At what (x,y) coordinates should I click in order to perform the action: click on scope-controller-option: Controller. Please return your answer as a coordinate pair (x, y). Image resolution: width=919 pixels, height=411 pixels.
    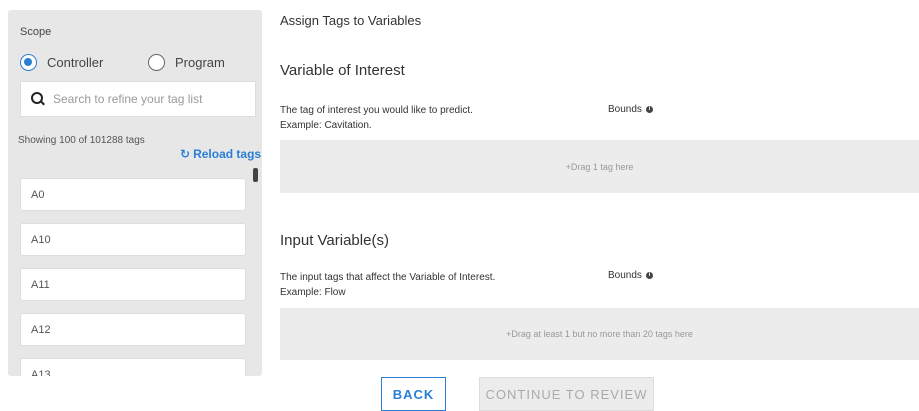
    Looking at the image, I should click on (61, 62).